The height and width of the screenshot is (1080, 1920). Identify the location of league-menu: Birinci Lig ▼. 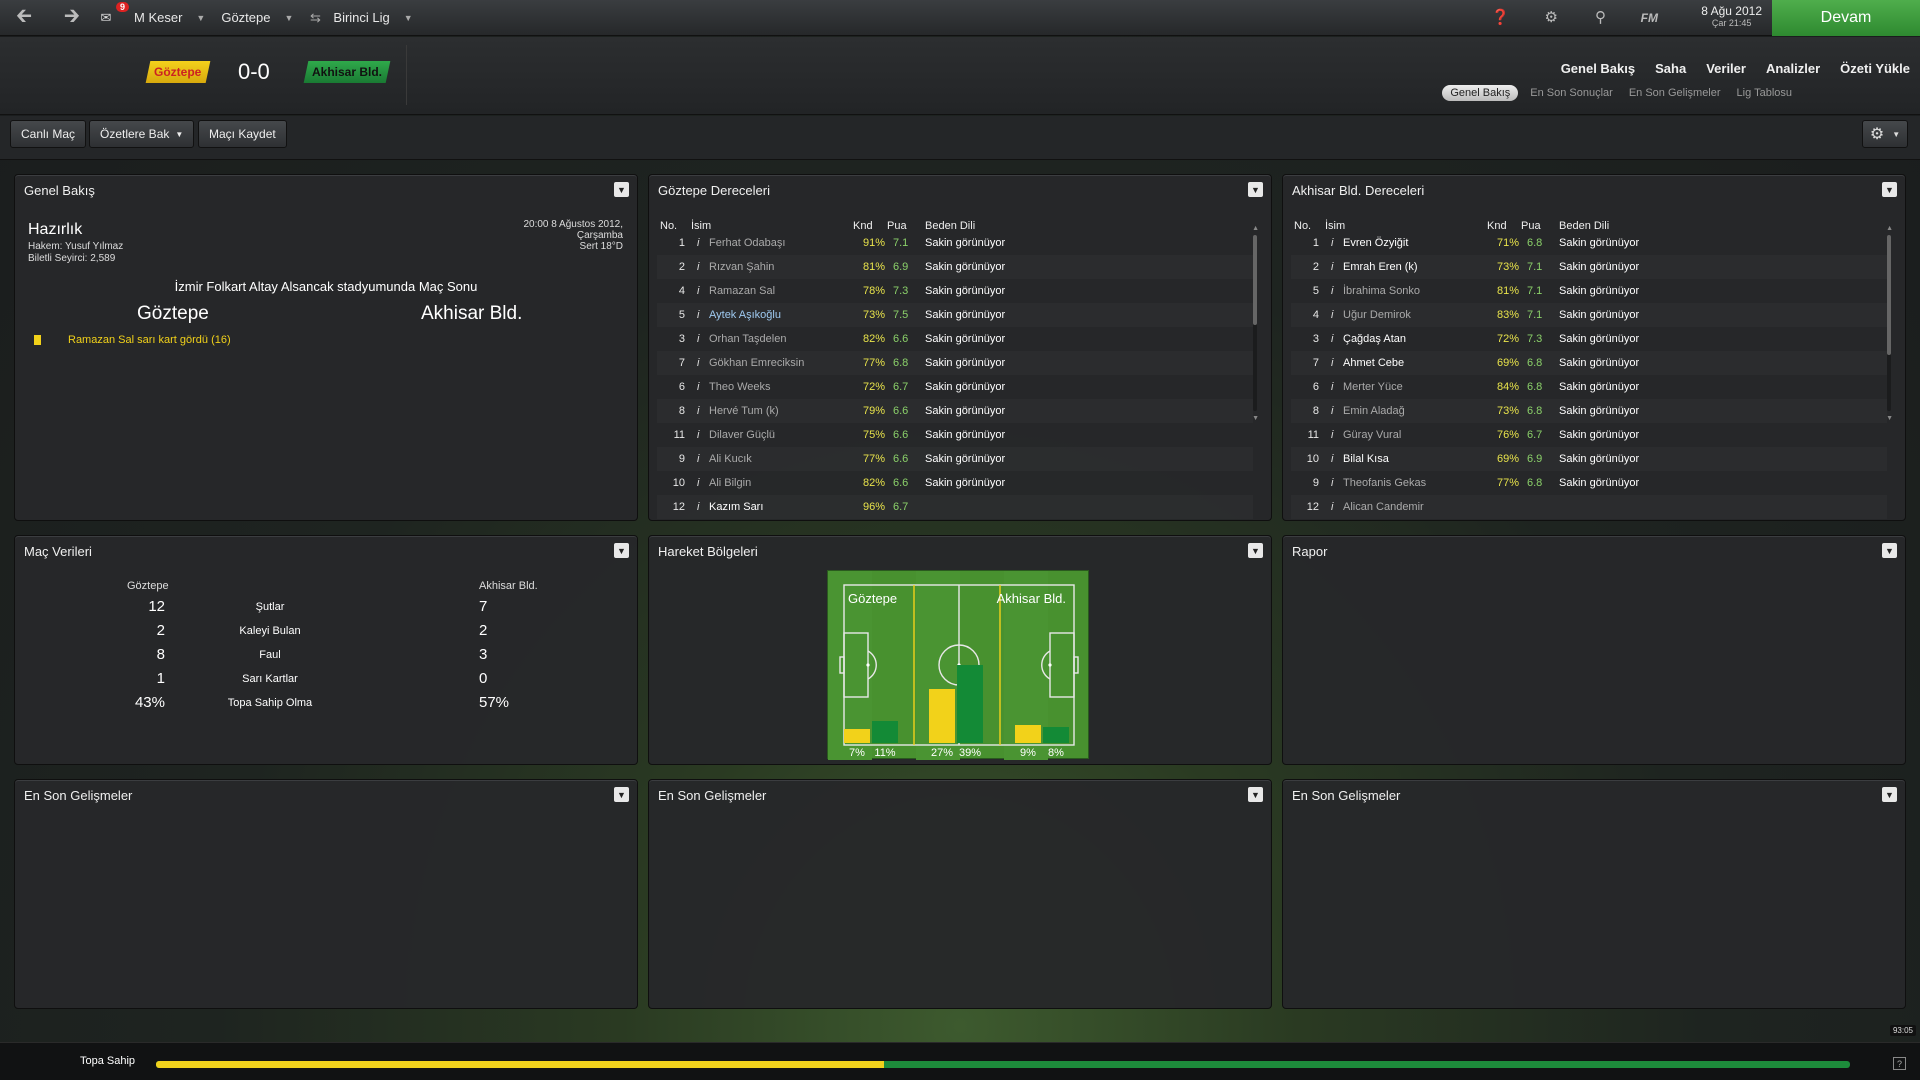
(374, 18).